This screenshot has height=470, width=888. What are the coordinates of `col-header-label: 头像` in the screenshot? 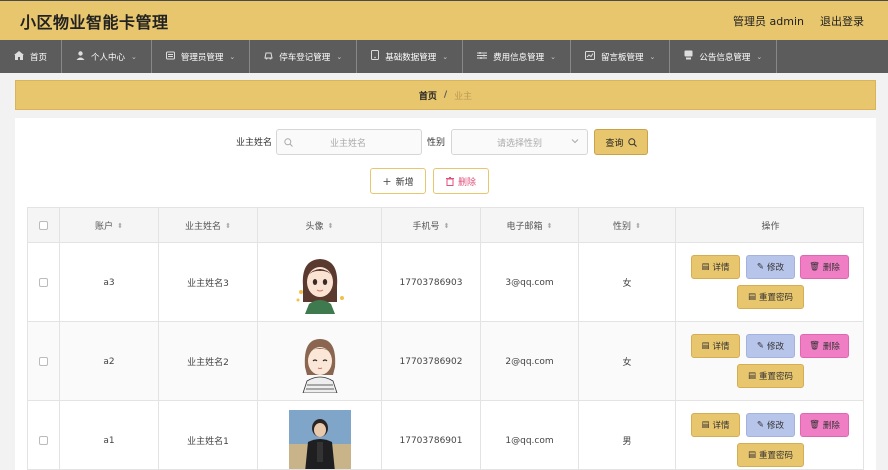 It's located at (314, 227).